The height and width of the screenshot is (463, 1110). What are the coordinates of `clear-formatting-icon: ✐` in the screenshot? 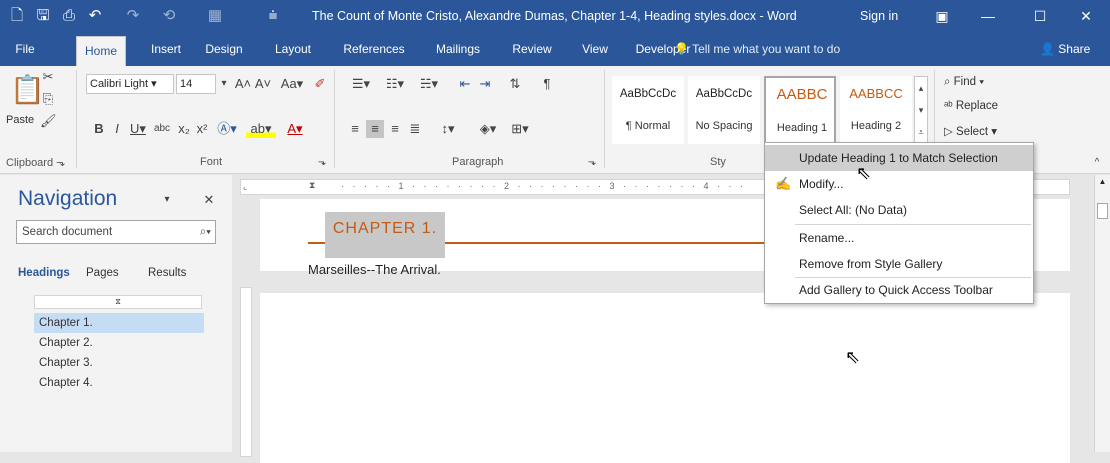 It's located at (320, 84).